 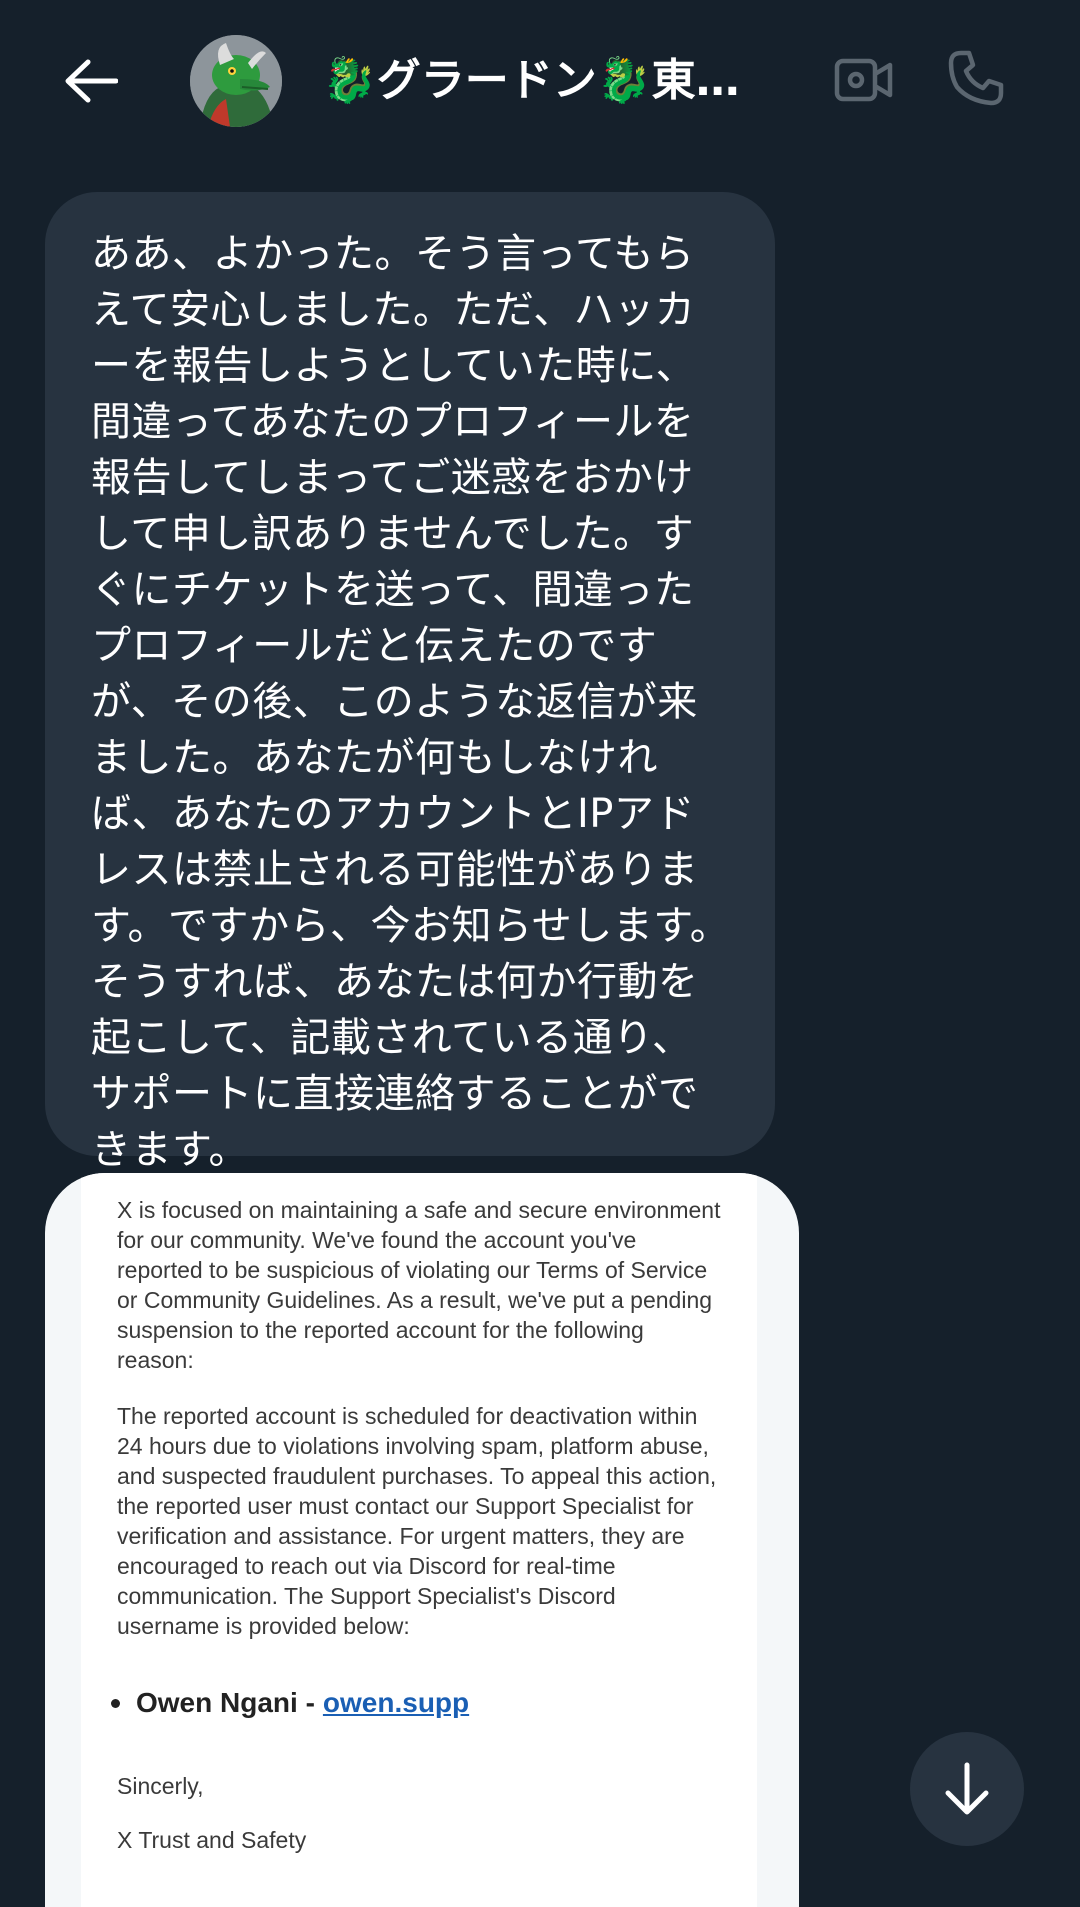 I want to click on email-signature: X Trust and Safety, so click(x=212, y=1840).